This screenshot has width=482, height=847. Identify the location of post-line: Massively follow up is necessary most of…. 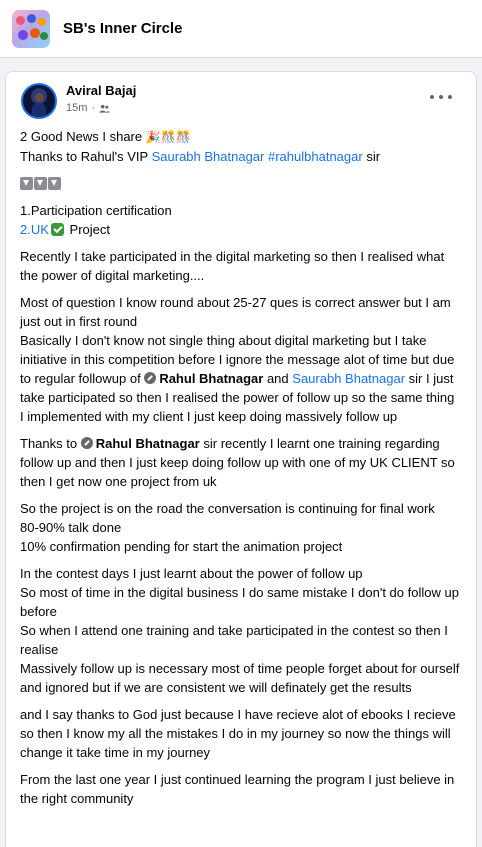
(240, 678).